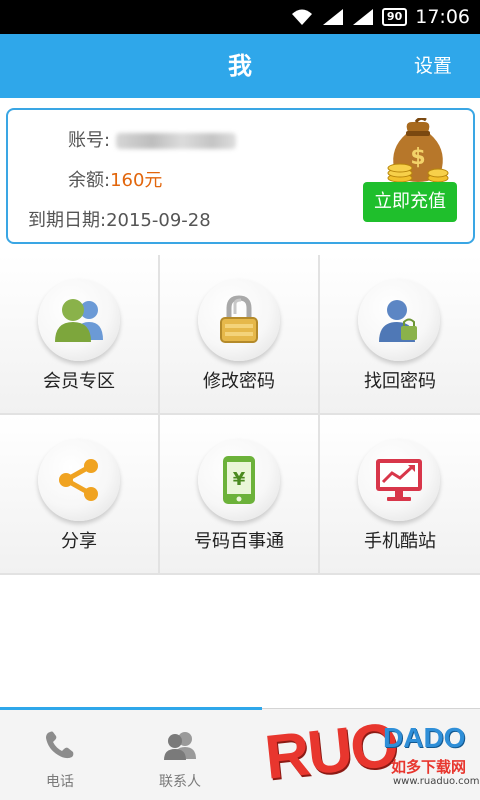 This screenshot has width=480, height=800. What do you see at coordinates (89, 180) in the screenshot?
I see `balance-label: 余额:` at bounding box center [89, 180].